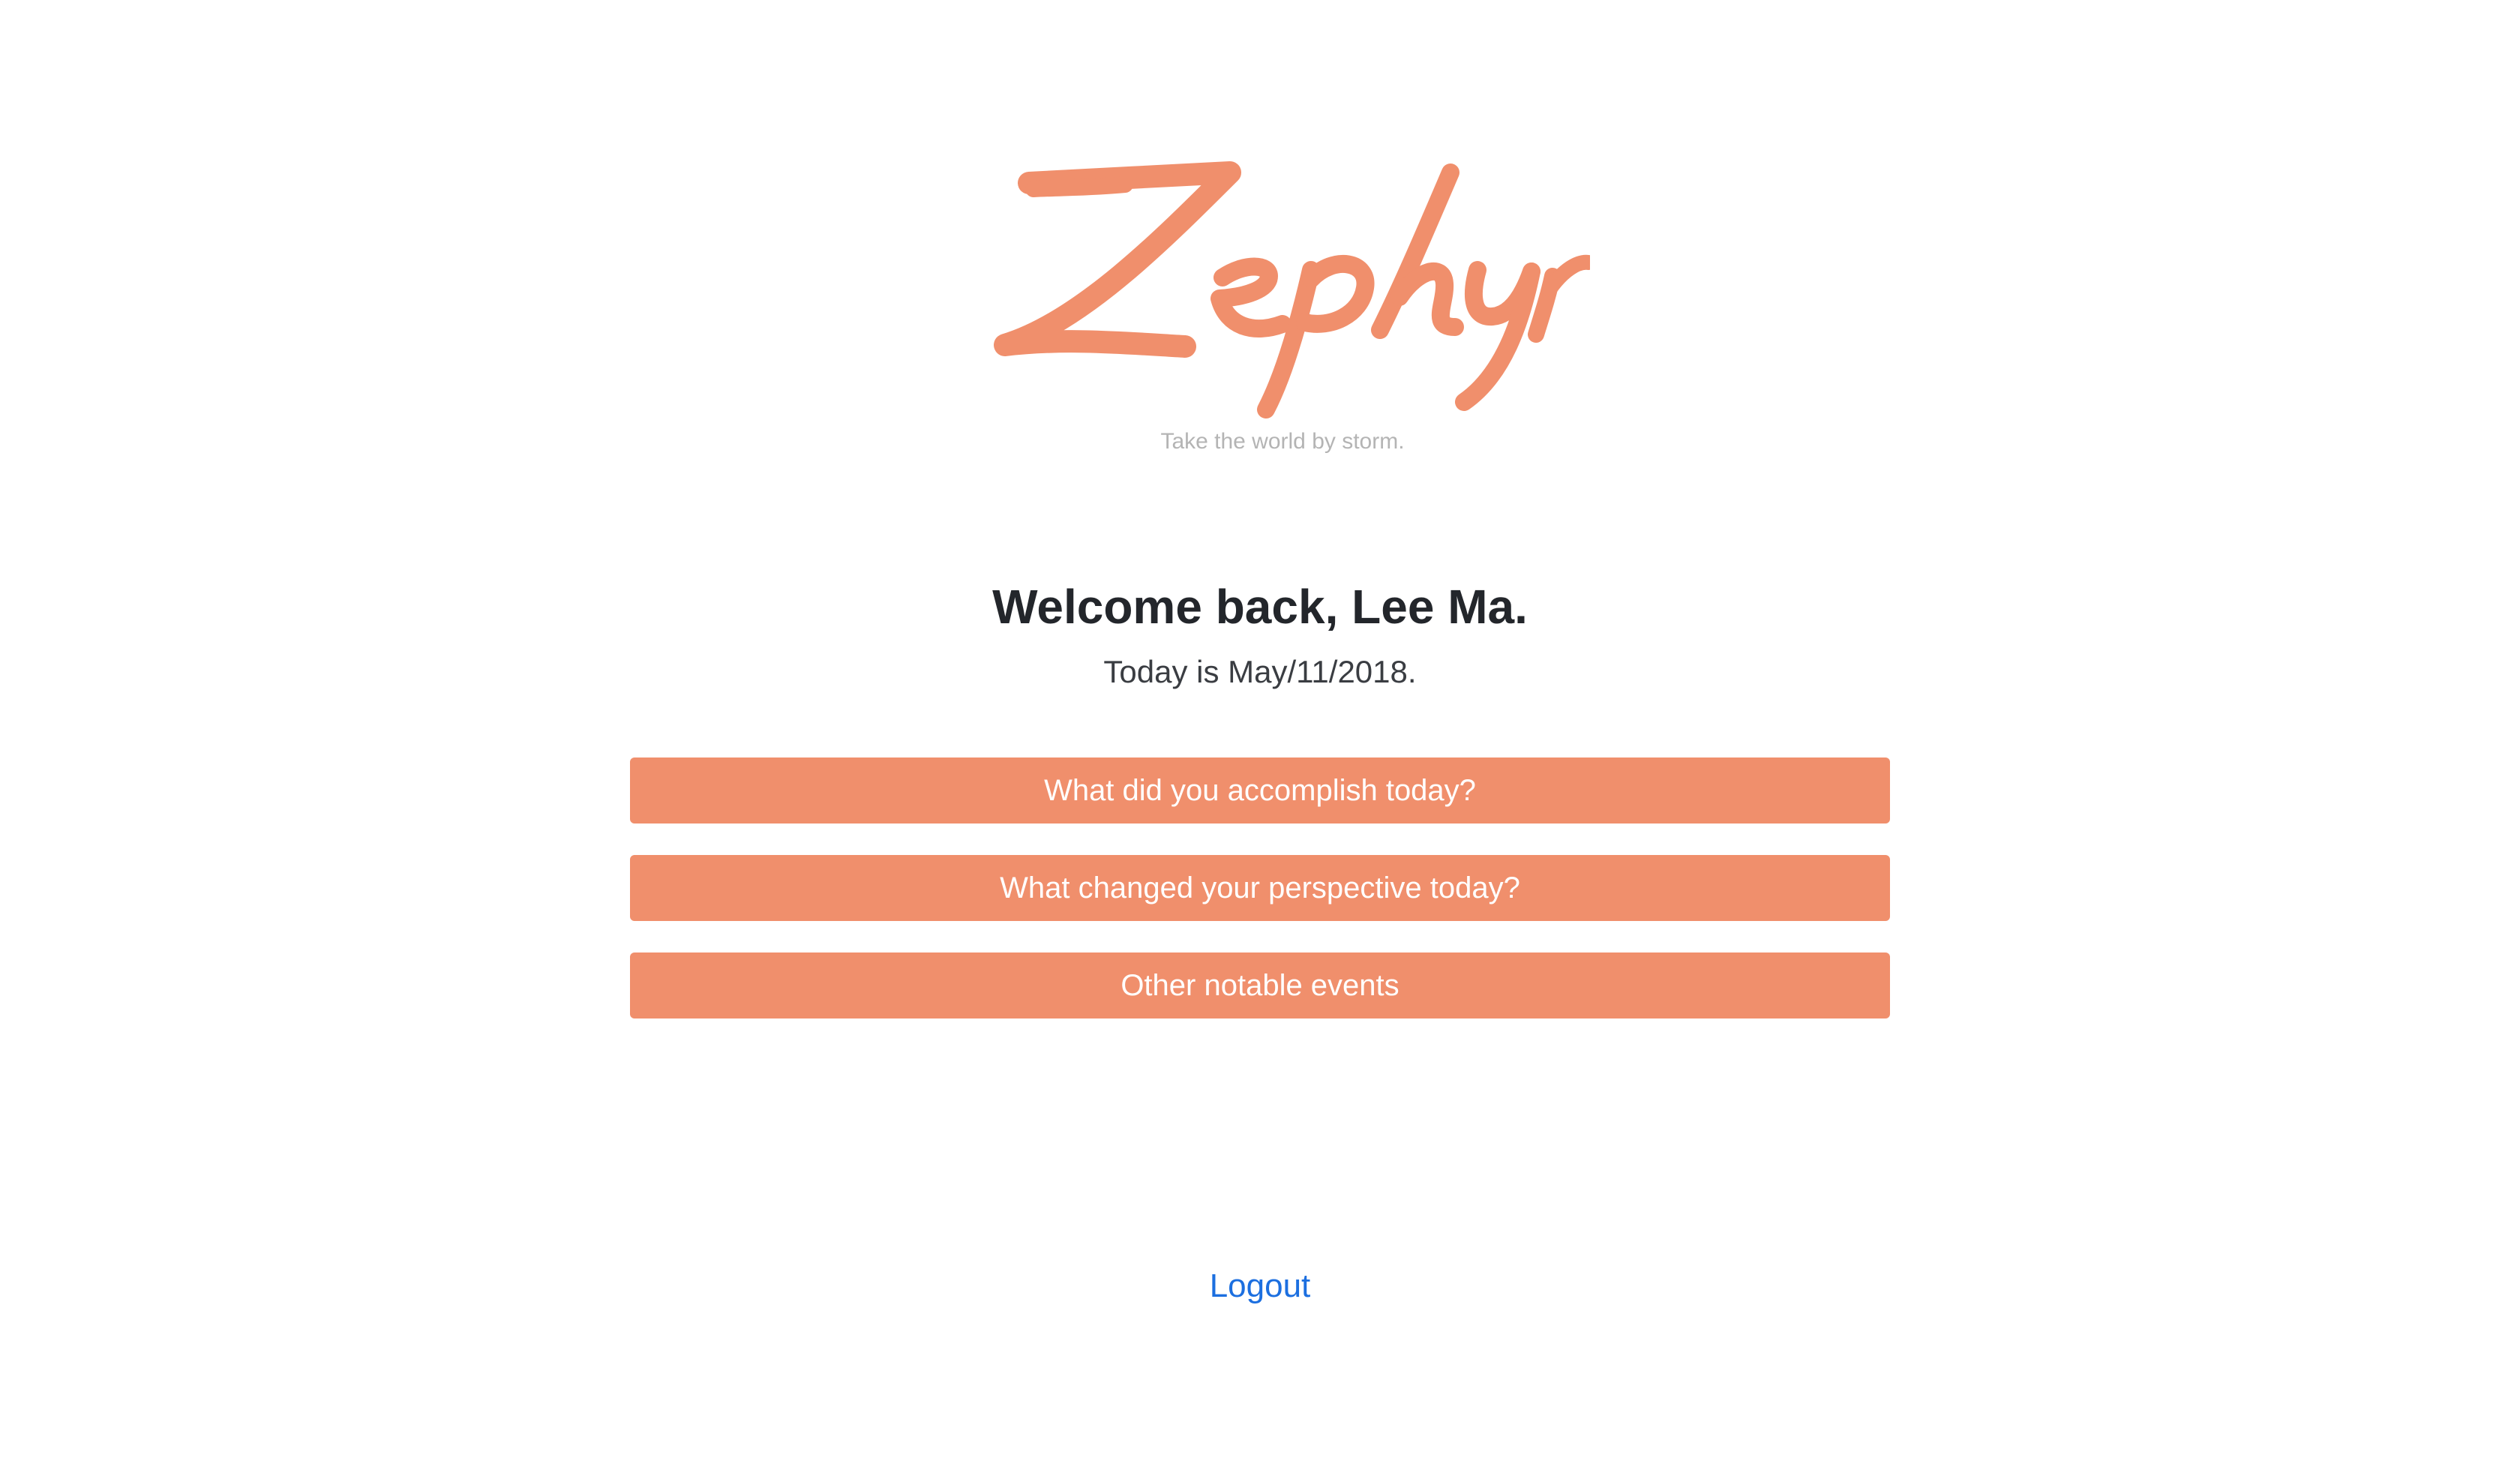 The width and height of the screenshot is (2520, 1464). I want to click on brand-logo: Take the world by storm., so click(1282, 302).